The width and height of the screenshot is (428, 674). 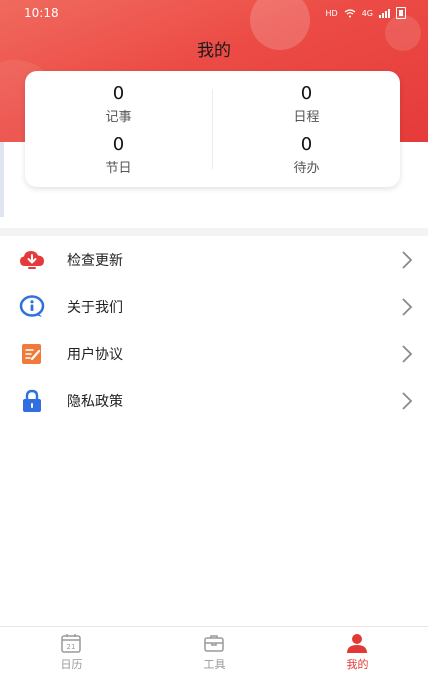 What do you see at coordinates (118, 117) in the screenshot?
I see `stat-label: 记事` at bounding box center [118, 117].